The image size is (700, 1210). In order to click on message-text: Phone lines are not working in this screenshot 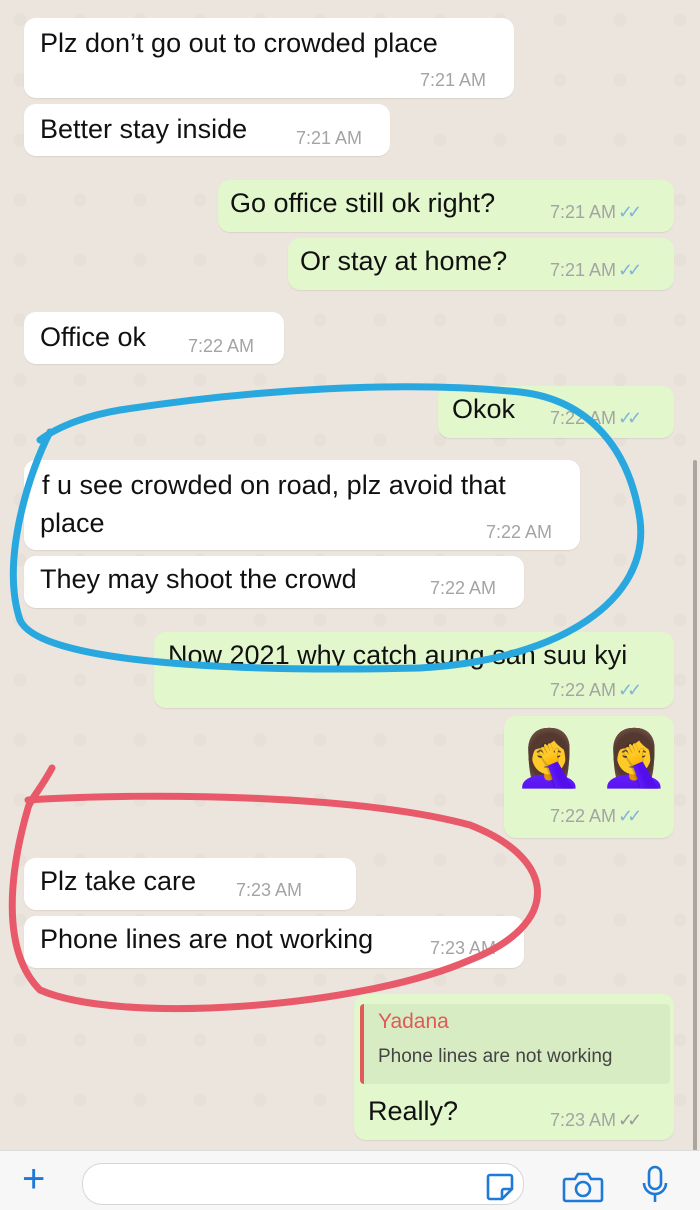, I will do `click(207, 939)`.